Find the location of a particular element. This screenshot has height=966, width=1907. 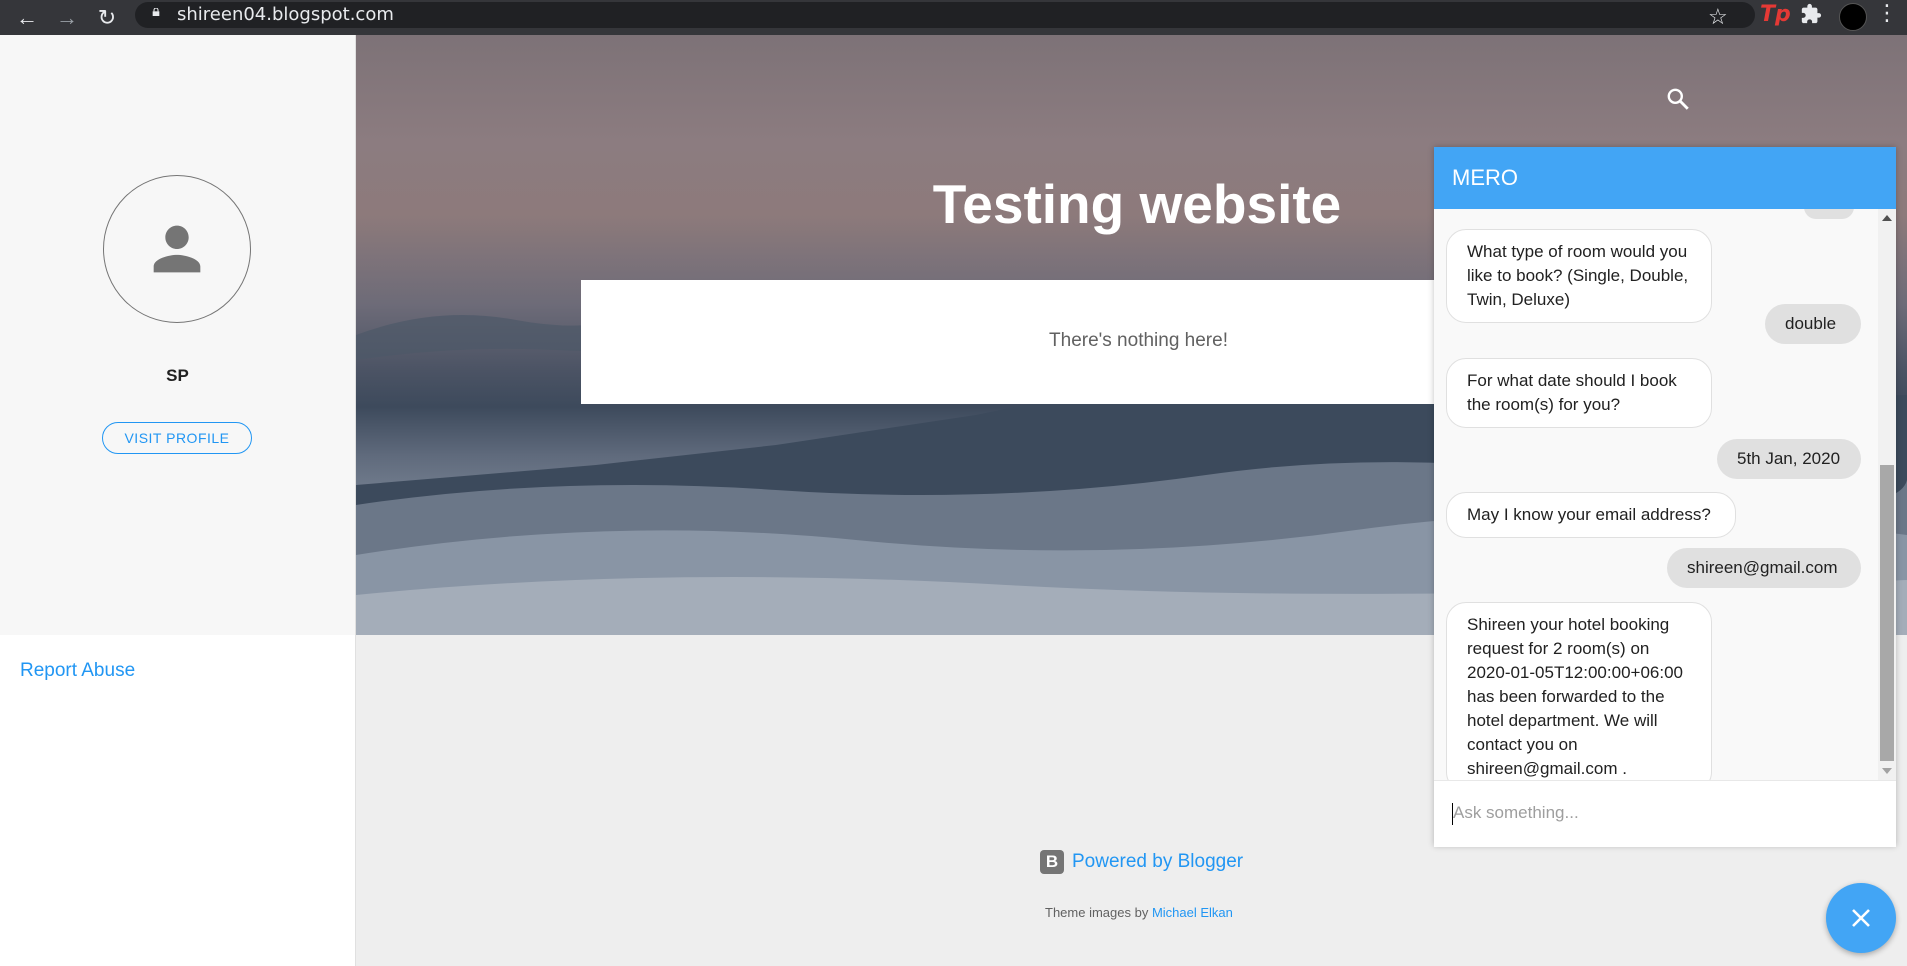

forward-icon: → is located at coordinates (67, 18).